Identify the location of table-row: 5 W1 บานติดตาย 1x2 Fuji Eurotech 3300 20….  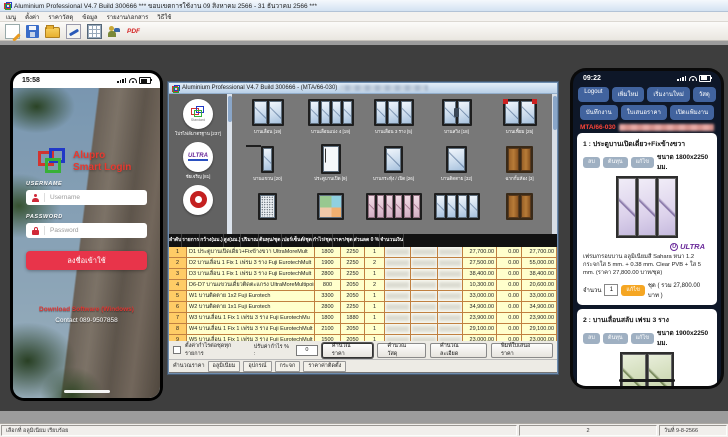
(363, 296).